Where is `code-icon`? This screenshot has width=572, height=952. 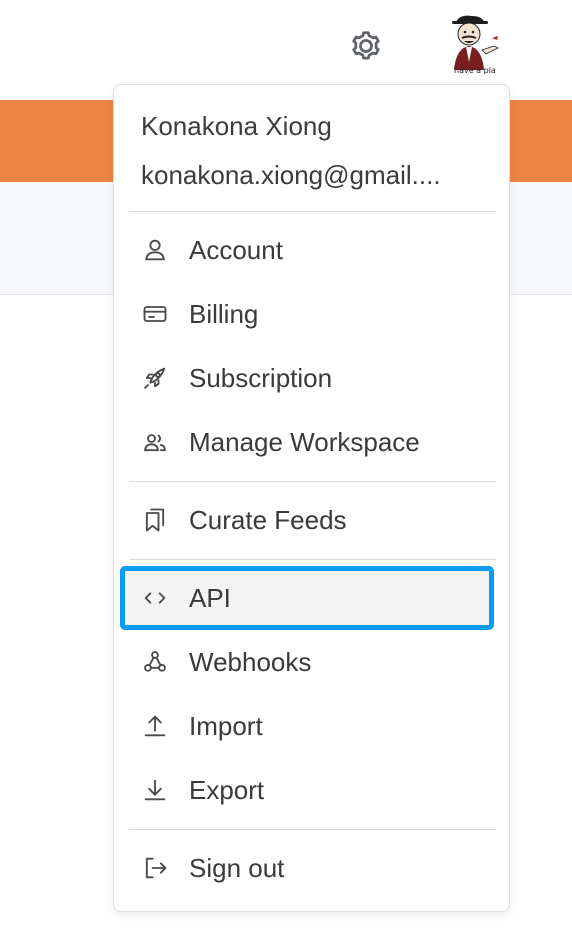 code-icon is located at coordinates (155, 598).